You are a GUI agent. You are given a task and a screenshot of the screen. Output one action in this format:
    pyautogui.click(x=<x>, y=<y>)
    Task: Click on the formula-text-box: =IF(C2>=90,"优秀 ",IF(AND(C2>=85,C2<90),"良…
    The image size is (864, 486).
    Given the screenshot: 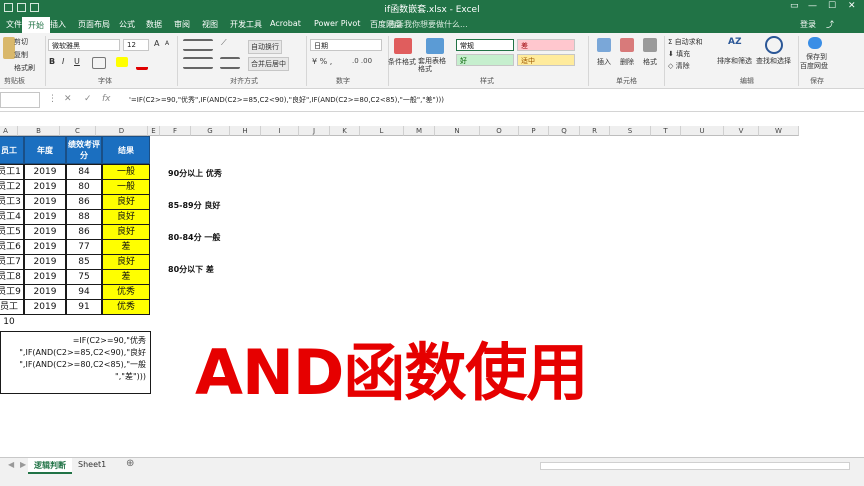 What is the action you would take?
    pyautogui.click(x=75, y=362)
    